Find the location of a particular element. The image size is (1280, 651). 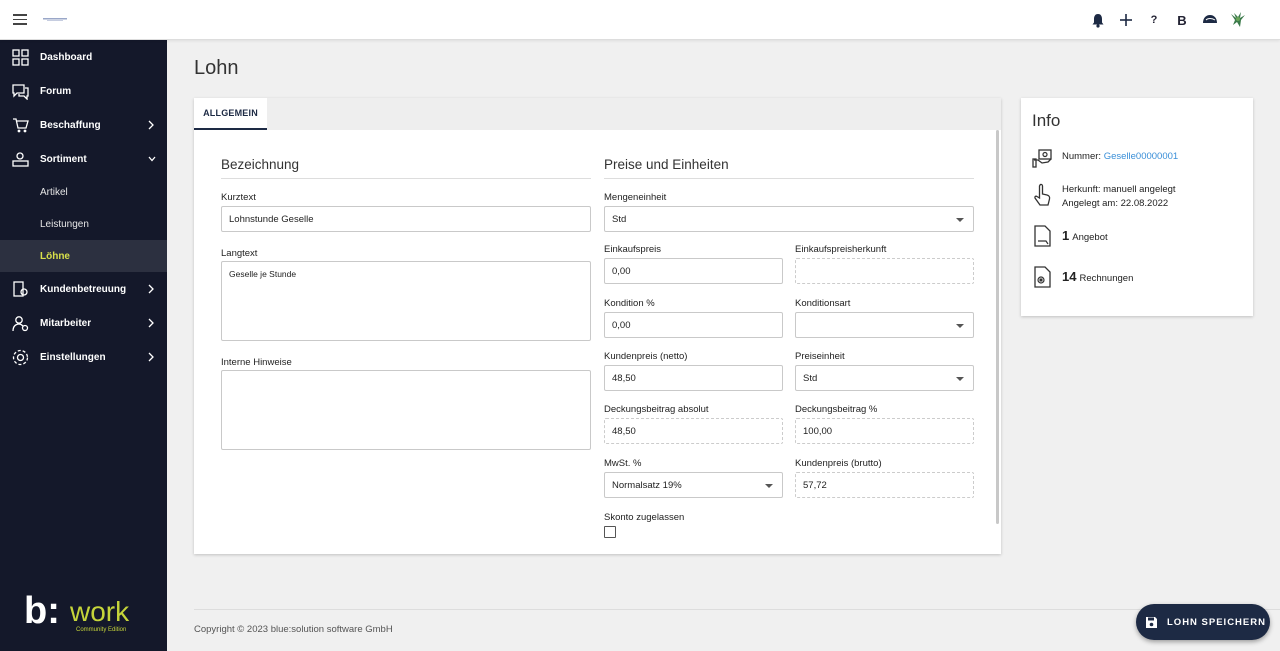

sidebar-item-mitarbeiter: Mitarbeiter is located at coordinates (83, 323).